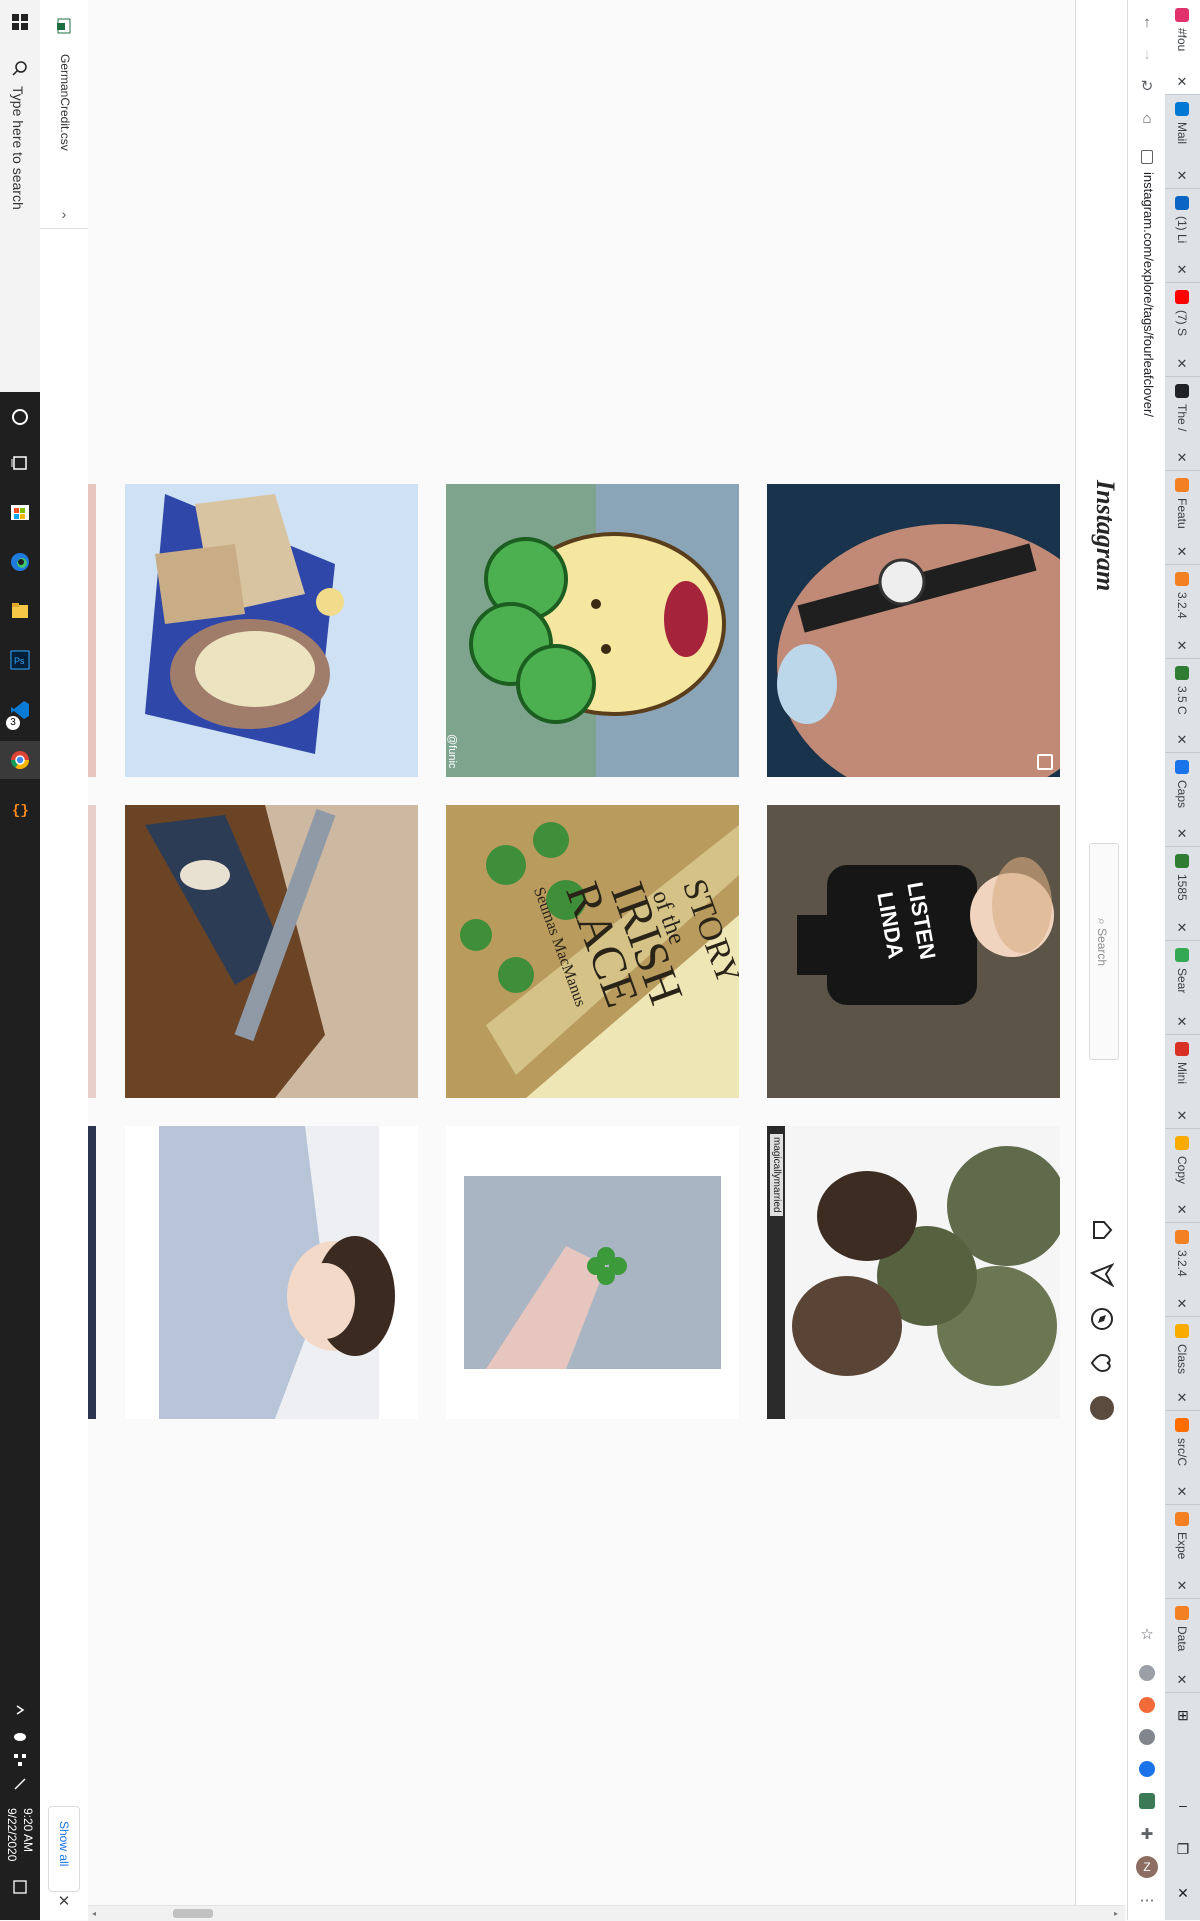 This screenshot has width=1200, height=1921. What do you see at coordinates (1182, 329) in the screenshot?
I see `browser-tab: (7) S ✕` at bounding box center [1182, 329].